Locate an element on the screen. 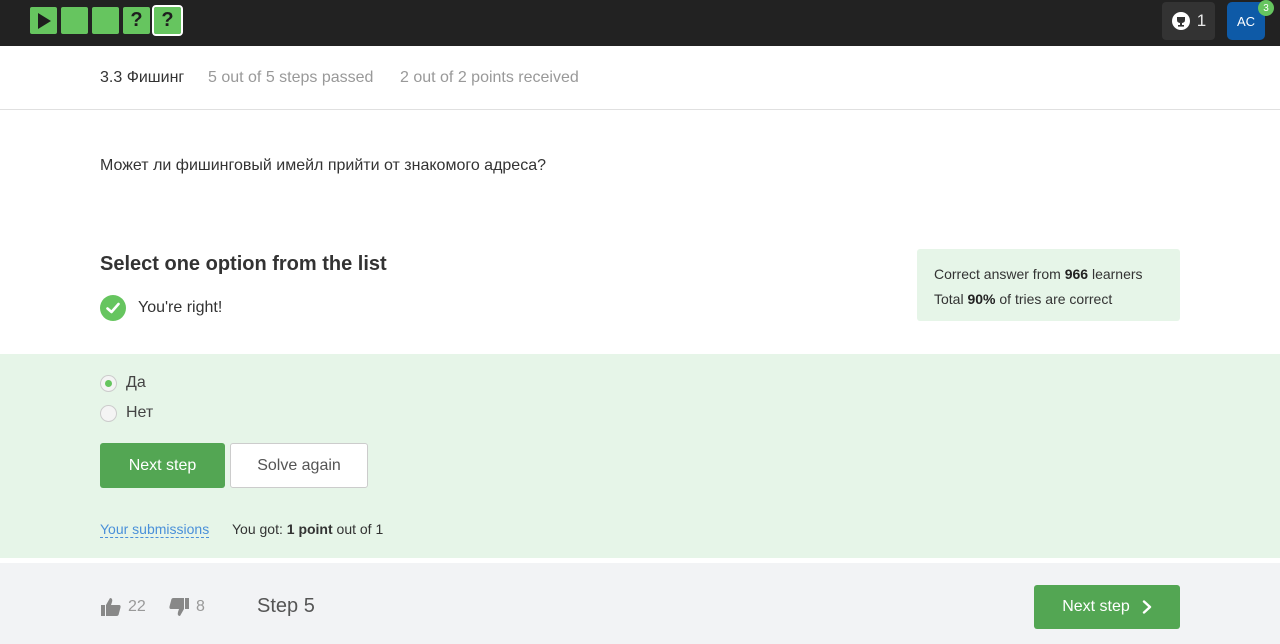 This screenshot has height=644, width=1280. feedback-row: You're right! is located at coordinates (161, 308).